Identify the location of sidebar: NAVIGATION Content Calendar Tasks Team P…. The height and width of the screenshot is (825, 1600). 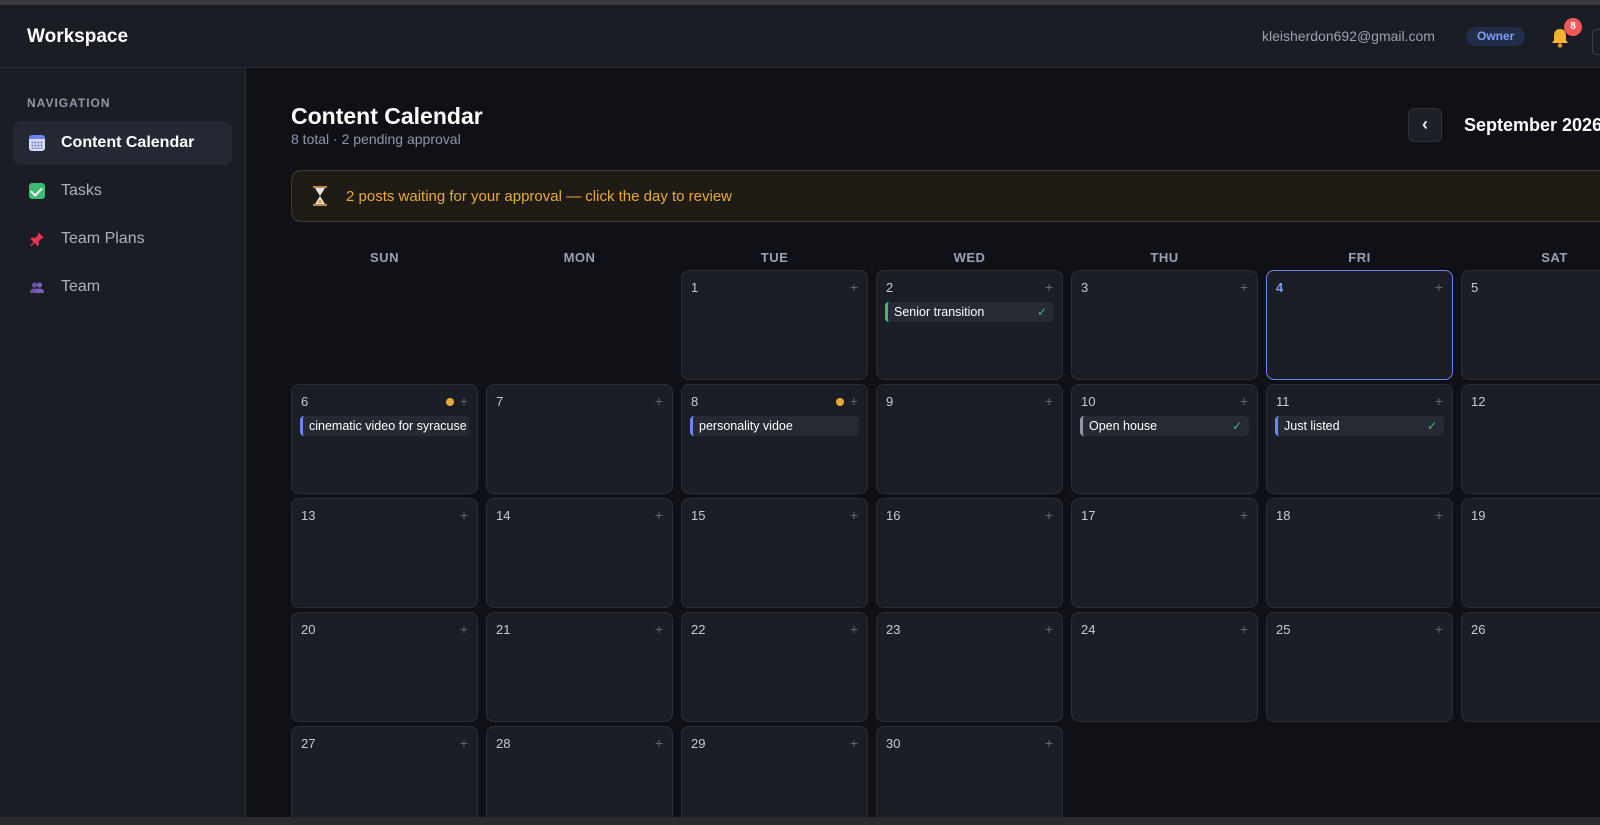
(123, 442).